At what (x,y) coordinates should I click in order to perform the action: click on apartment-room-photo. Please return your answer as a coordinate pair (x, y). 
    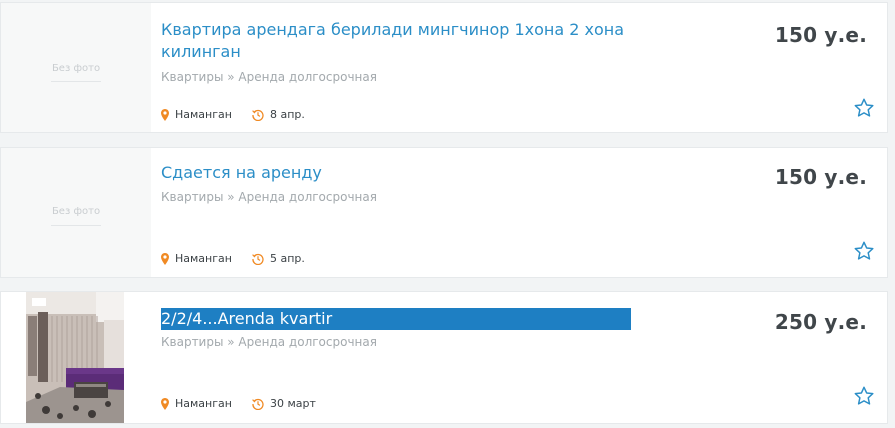
    Looking at the image, I should click on (75, 357).